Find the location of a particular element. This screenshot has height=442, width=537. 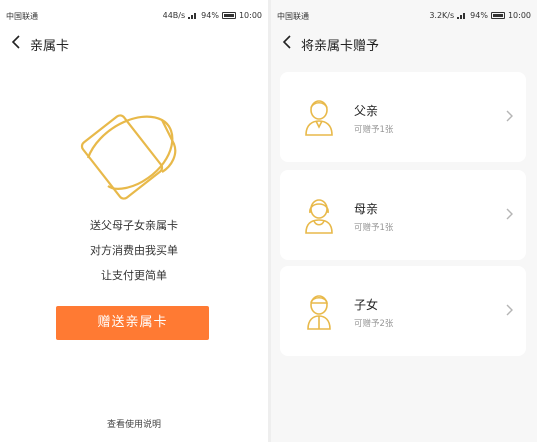

family-card-icon is located at coordinates (128, 157).